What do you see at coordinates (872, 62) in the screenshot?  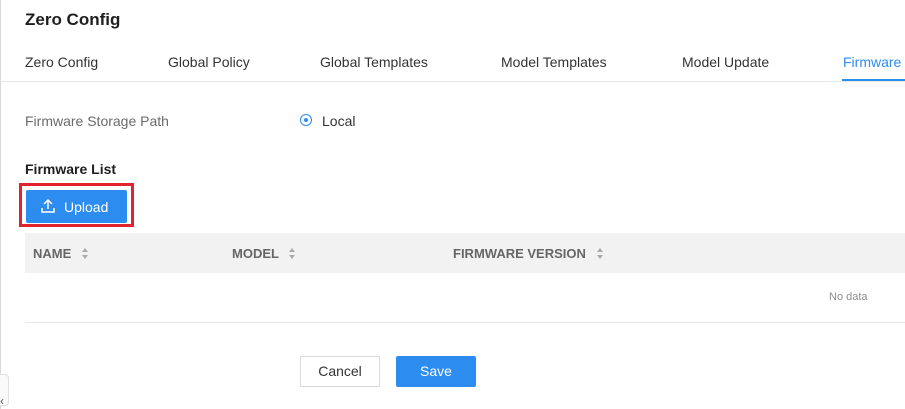 I see `tab-firmware: Firmware` at bounding box center [872, 62].